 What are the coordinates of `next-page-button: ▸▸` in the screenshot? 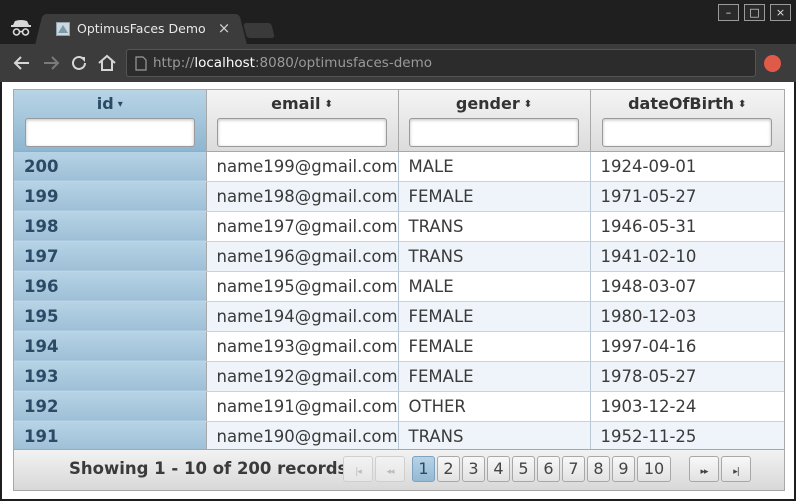 It's located at (704, 469).